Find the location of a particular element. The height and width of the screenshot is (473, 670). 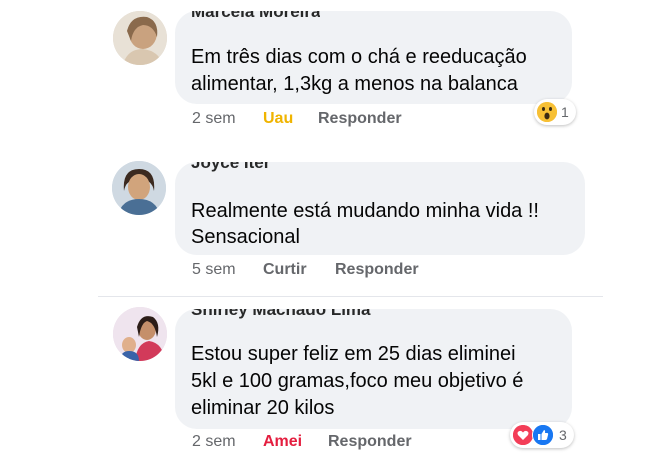

comment-text-line: Estou super feliz em 25 dias eliminei is located at coordinates (353, 354).